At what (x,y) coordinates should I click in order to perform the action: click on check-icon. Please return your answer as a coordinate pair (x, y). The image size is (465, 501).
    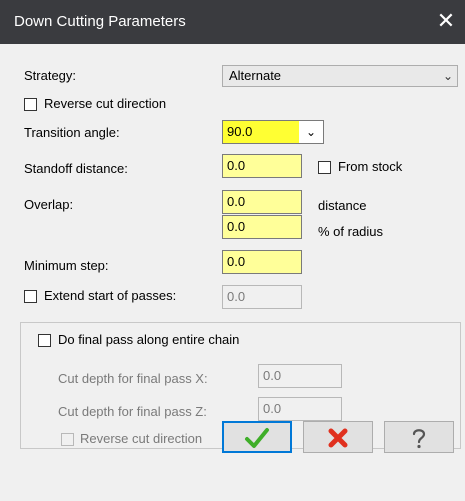
    Looking at the image, I should click on (257, 438).